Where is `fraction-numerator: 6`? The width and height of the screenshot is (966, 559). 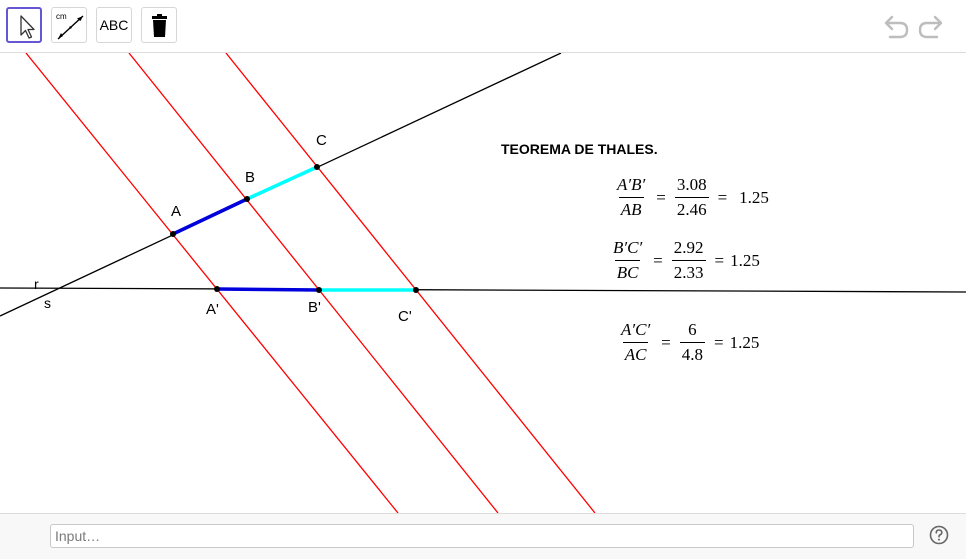 fraction-numerator: 6 is located at coordinates (692, 329).